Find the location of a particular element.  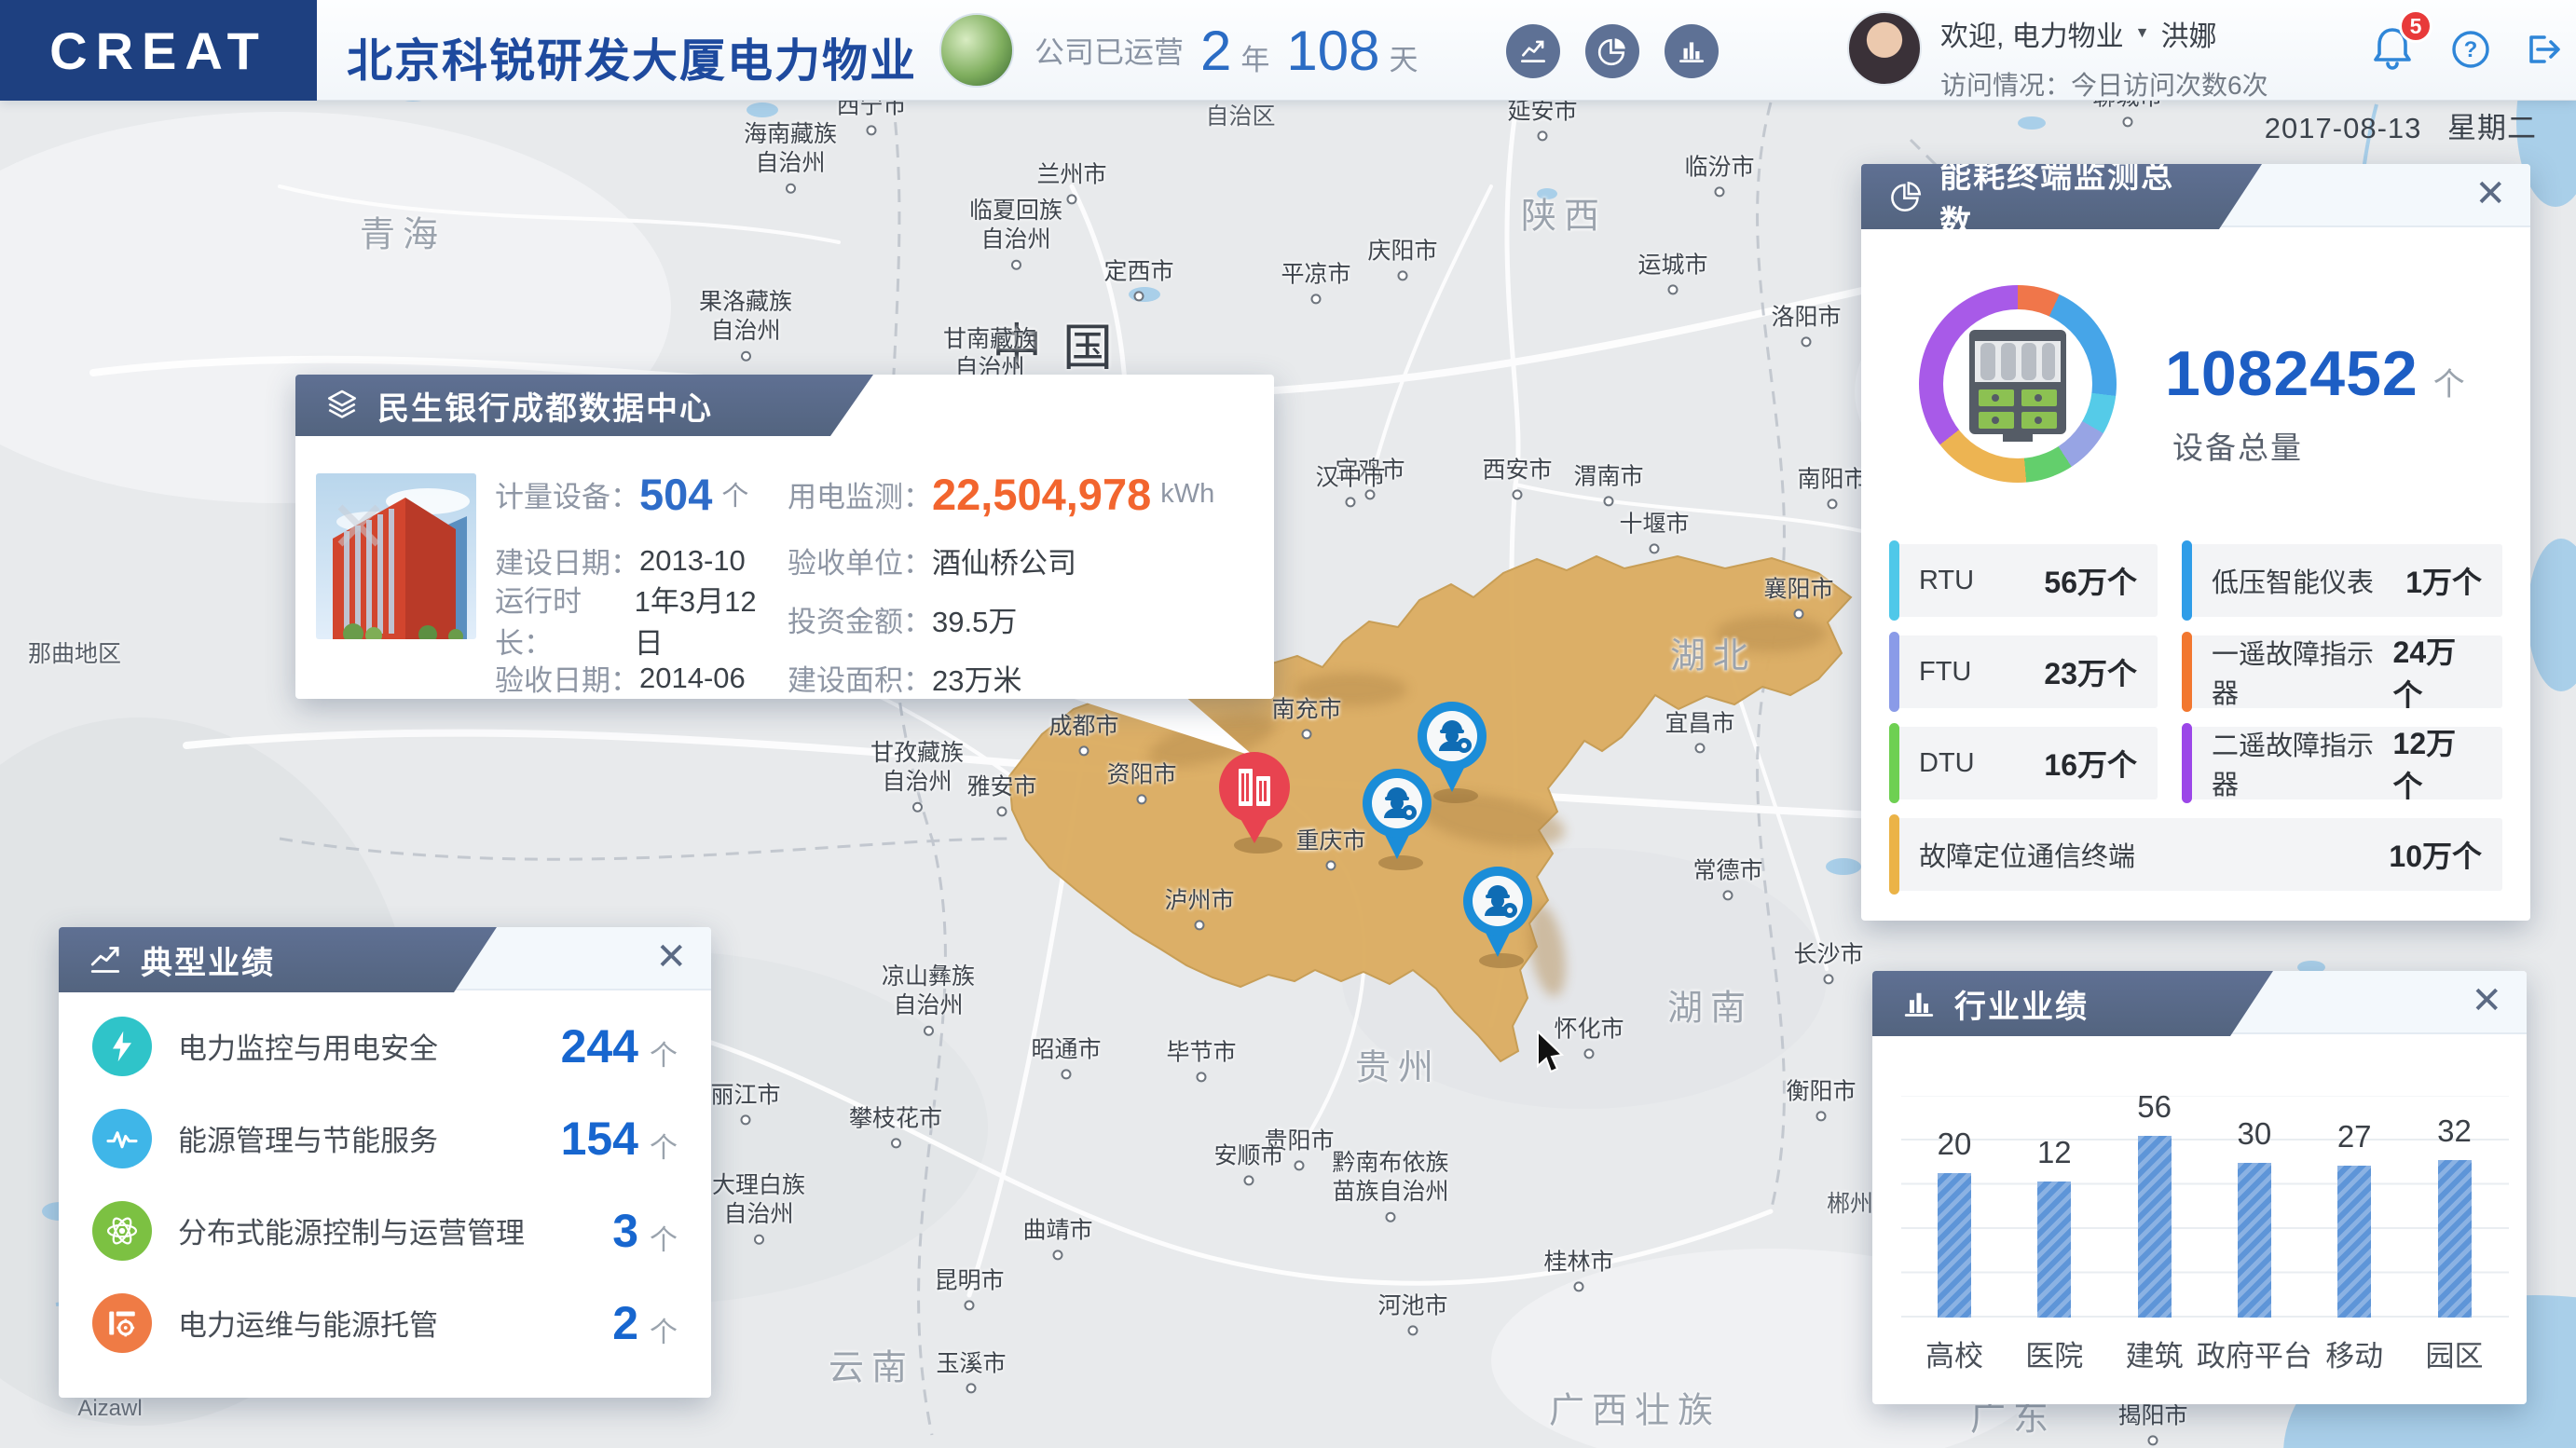

bar-value-label: 12 is located at coordinates (2054, 1152).